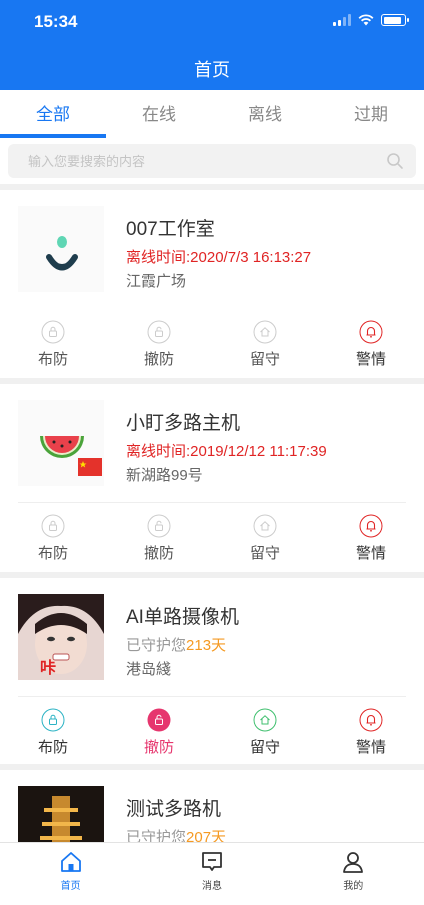 The width and height of the screenshot is (424, 905). What do you see at coordinates (206, 835) in the screenshot?
I see `guard-days: 207天` at bounding box center [206, 835].